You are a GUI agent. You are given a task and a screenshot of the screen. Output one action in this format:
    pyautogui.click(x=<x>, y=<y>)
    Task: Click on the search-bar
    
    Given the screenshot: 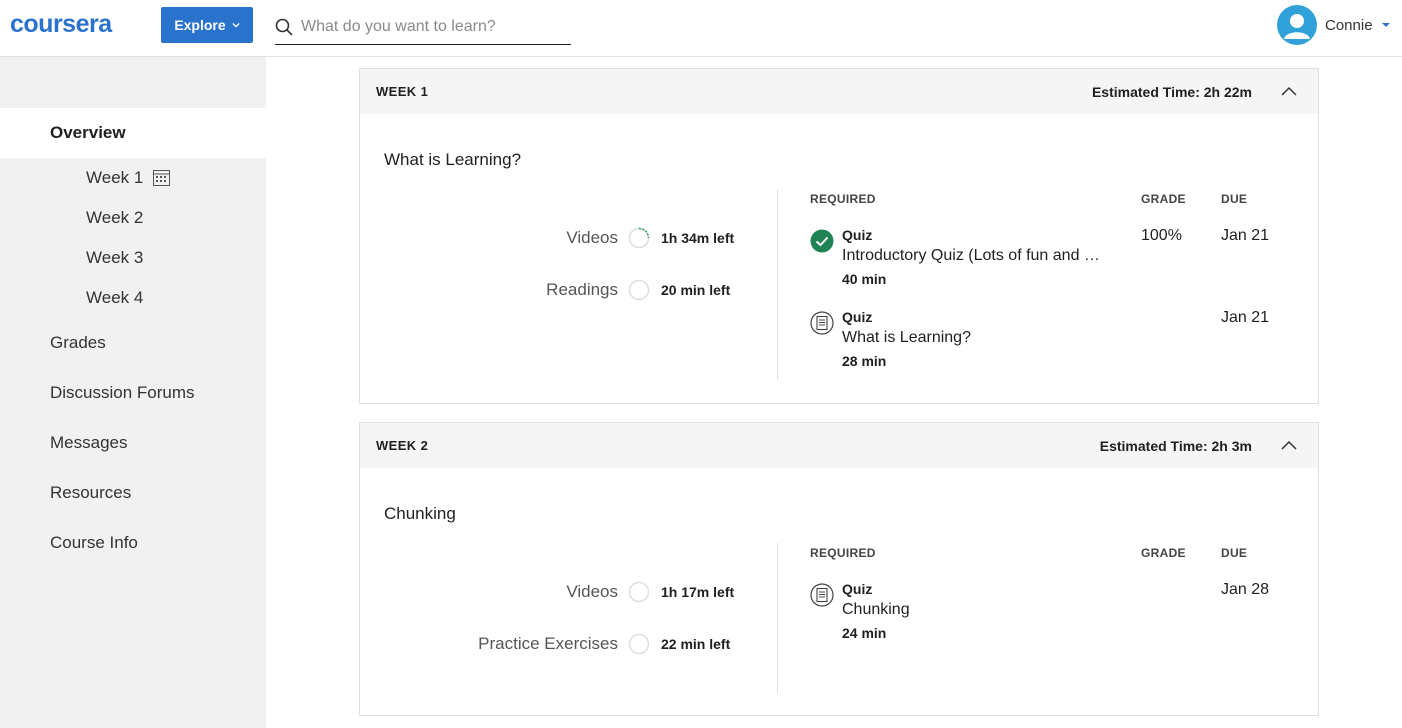 What is the action you would take?
    pyautogui.click(x=423, y=27)
    